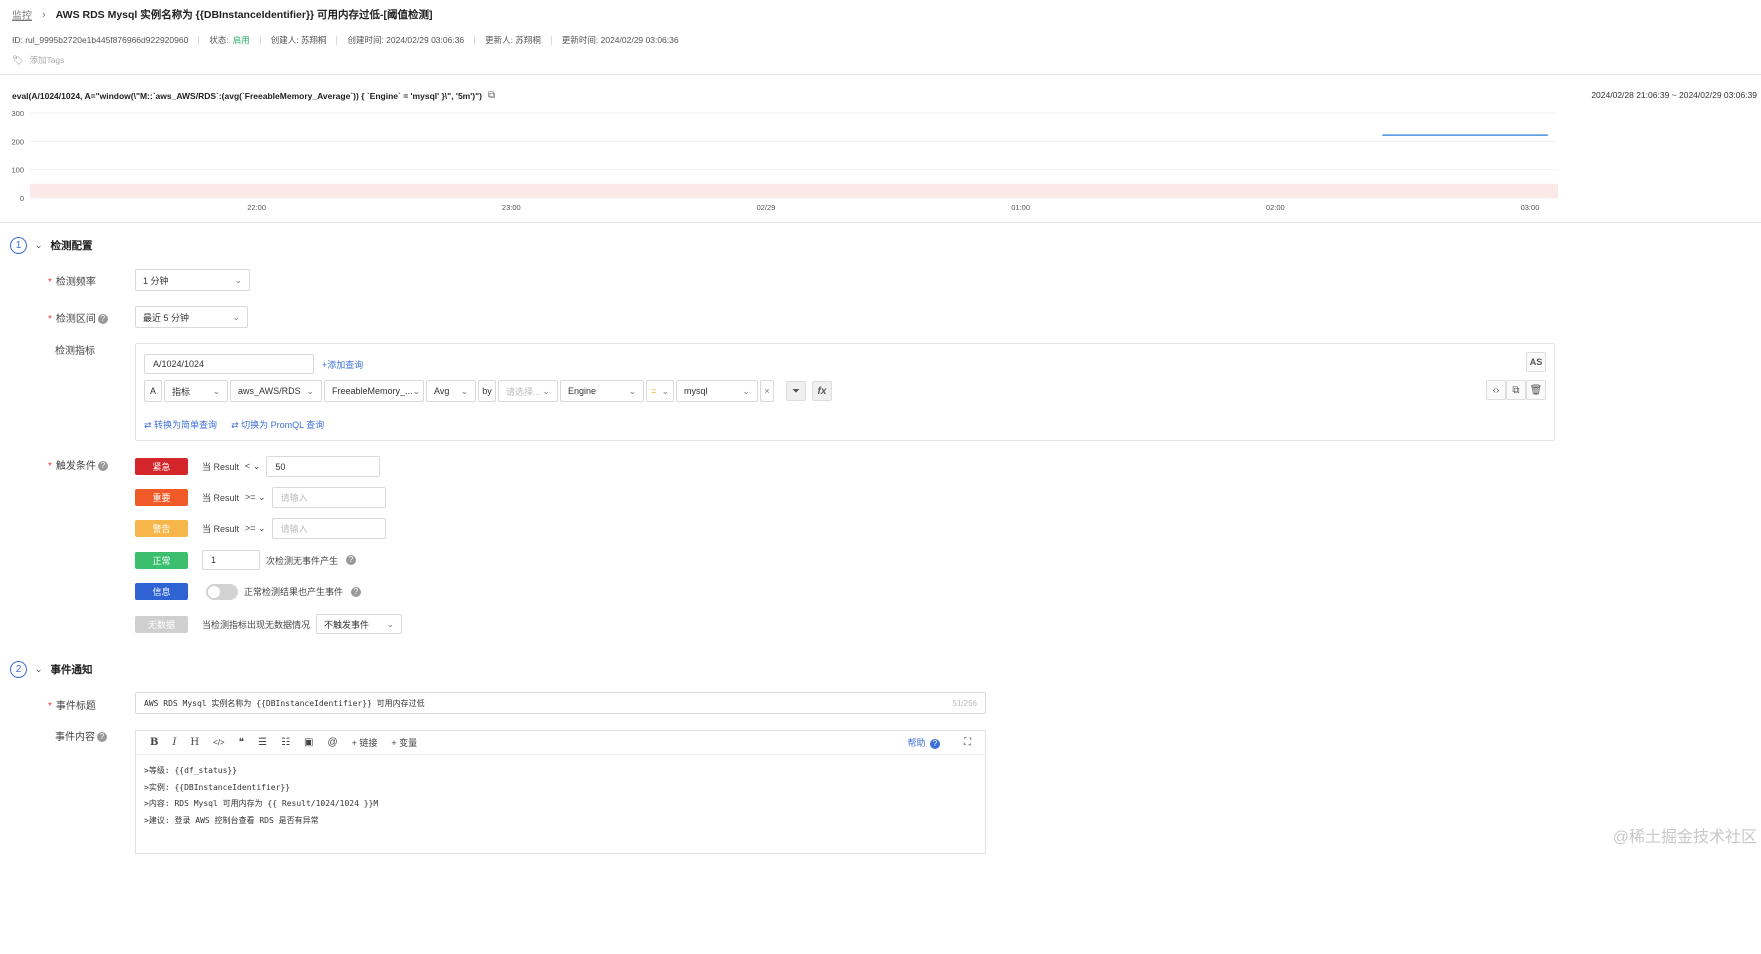 The width and height of the screenshot is (1761, 954). Describe the element at coordinates (1496, 390) in the screenshot. I see `code-icon: ‹›` at that location.